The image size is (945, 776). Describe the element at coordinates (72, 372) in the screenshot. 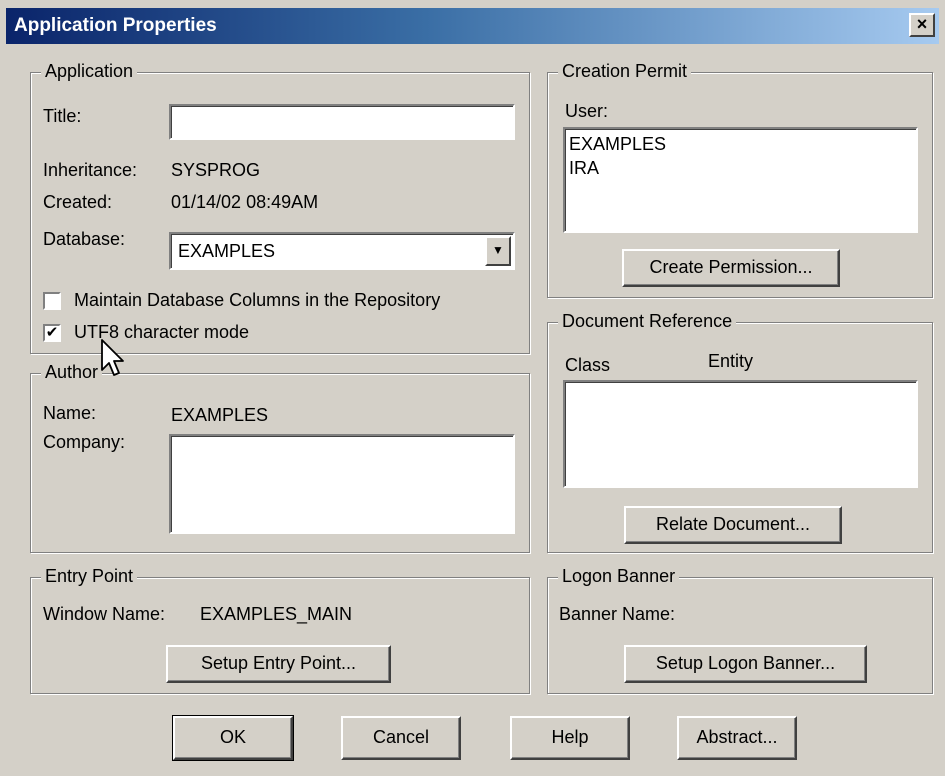

I see `author-legend: Author` at that location.